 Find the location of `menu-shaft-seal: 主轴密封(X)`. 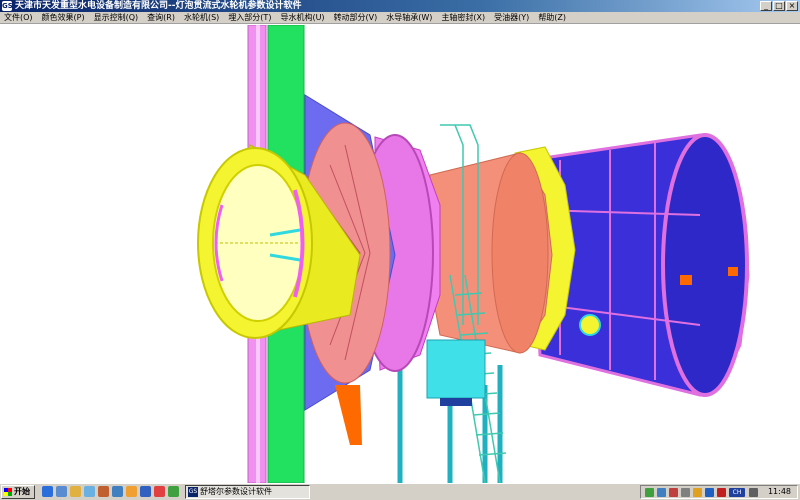

menu-shaft-seal: 主轴密封(X) is located at coordinates (463, 17).